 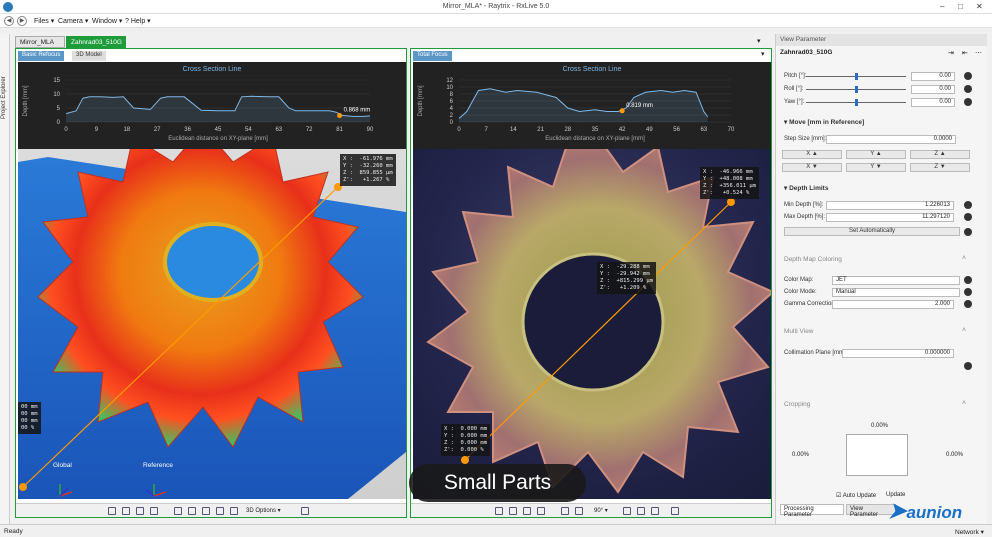 I want to click on tab-list-icon: ▾, so click(x=759, y=41).